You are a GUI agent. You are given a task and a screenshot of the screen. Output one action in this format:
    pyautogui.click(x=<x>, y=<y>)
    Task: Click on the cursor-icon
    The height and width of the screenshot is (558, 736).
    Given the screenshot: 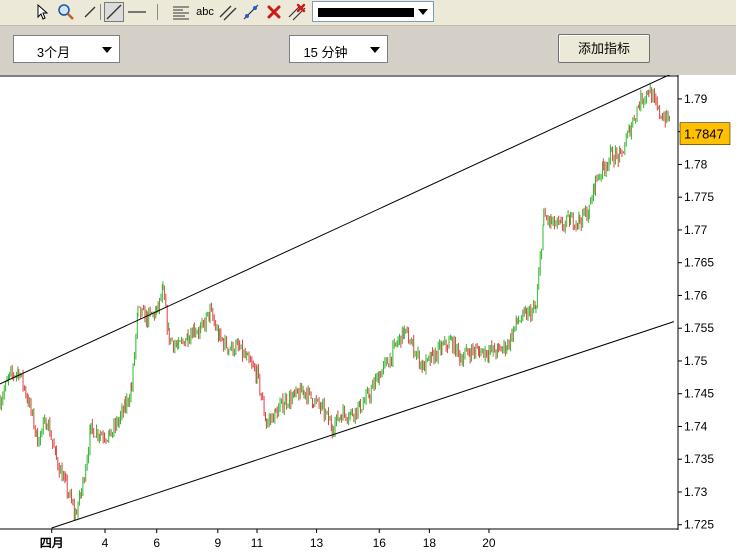 What is the action you would take?
    pyautogui.click(x=43, y=12)
    